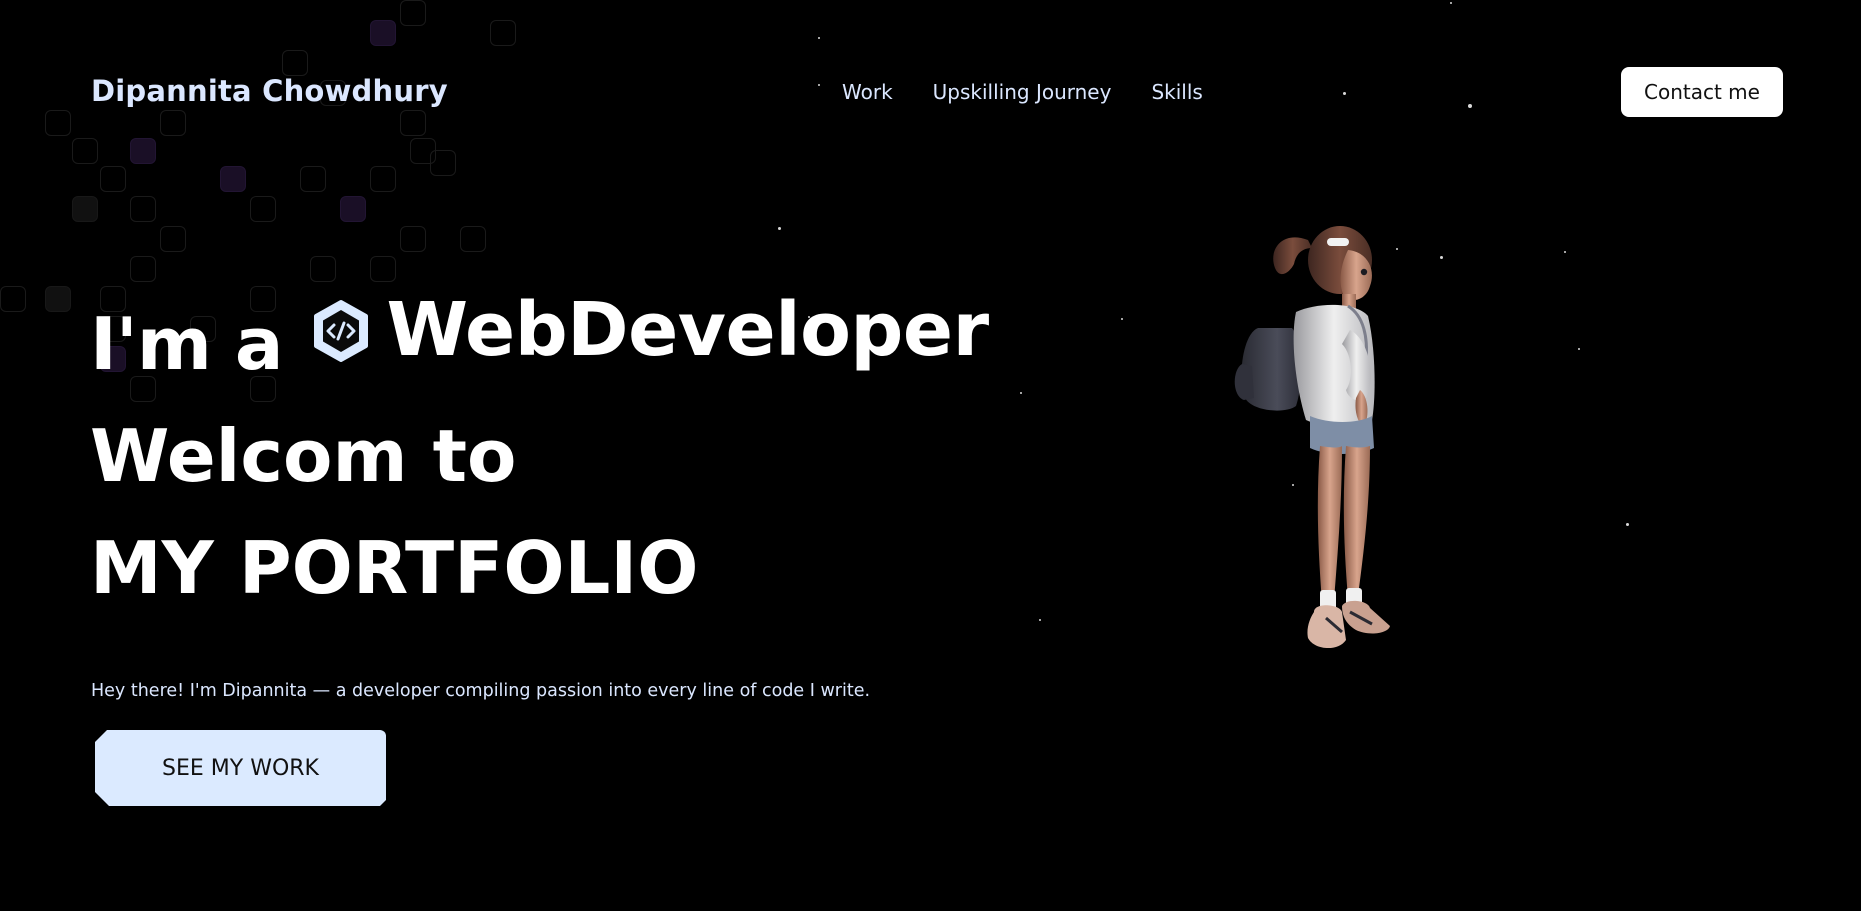 Image resolution: width=1861 pixels, height=911 pixels. What do you see at coordinates (1330, 460) in the screenshot?
I see `character-illustration` at bounding box center [1330, 460].